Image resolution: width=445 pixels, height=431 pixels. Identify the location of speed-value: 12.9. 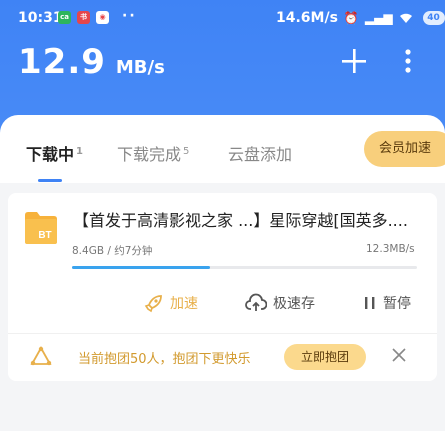
(62, 62).